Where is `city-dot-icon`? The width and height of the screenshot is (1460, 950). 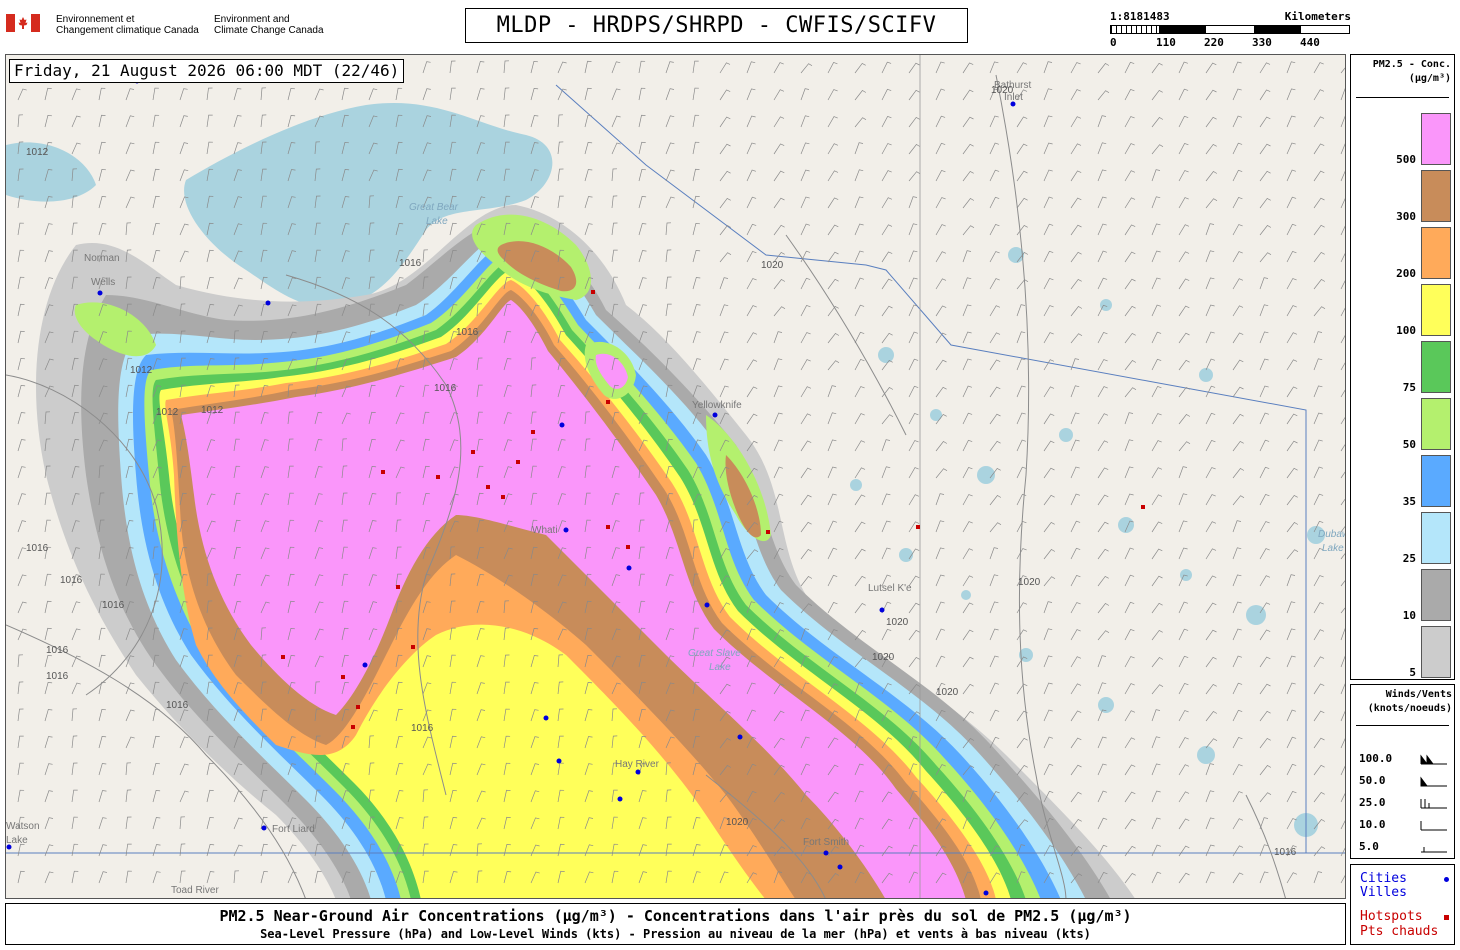
city-dot-icon is located at coordinates (1446, 879).